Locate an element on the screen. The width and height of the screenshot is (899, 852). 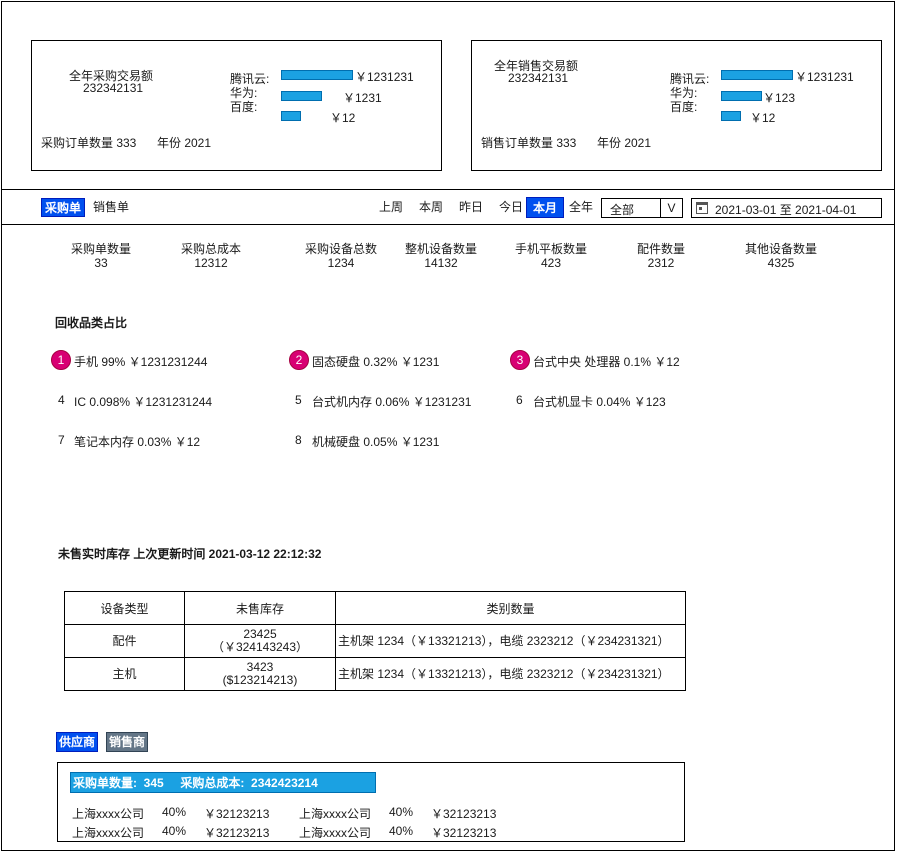
category-select: 全部 V is located at coordinates (642, 208).